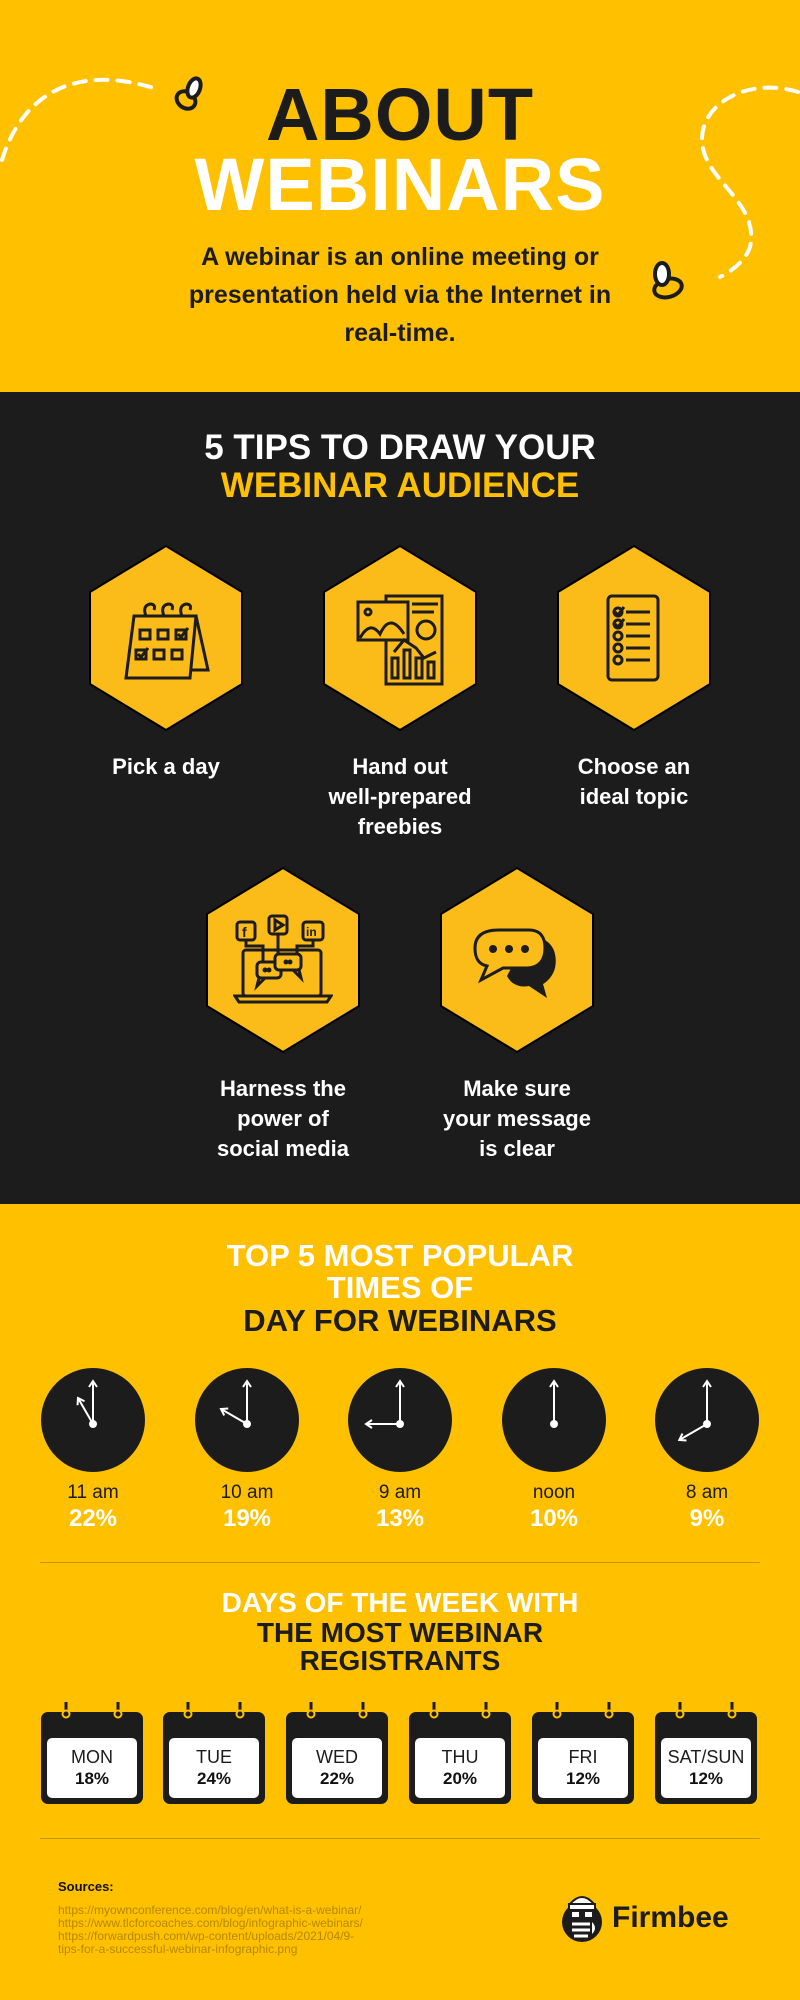 This screenshot has width=800, height=2000. I want to click on times-heading-line2: TIMES OF, so click(400, 1287).